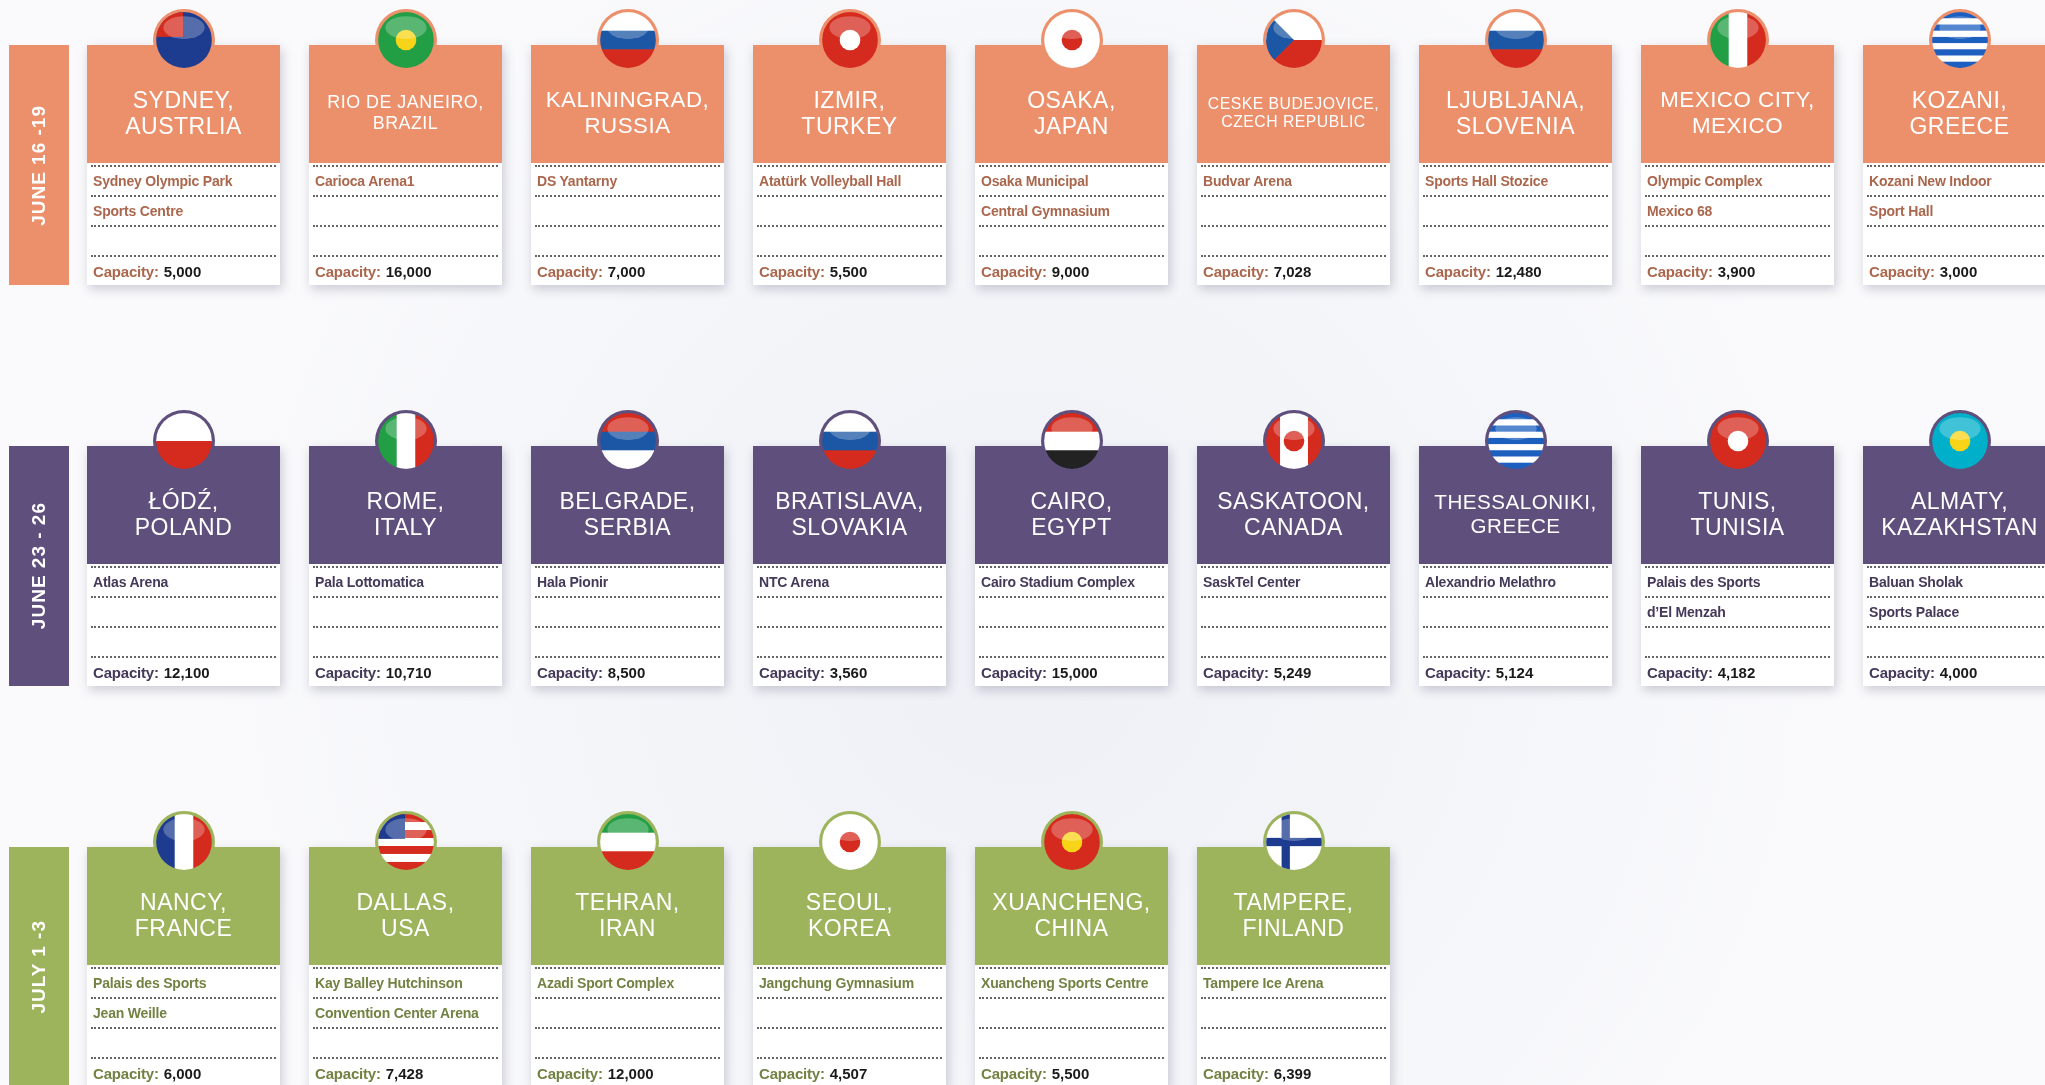  I want to click on city-name: SEOUL, KOREA, so click(849, 915).